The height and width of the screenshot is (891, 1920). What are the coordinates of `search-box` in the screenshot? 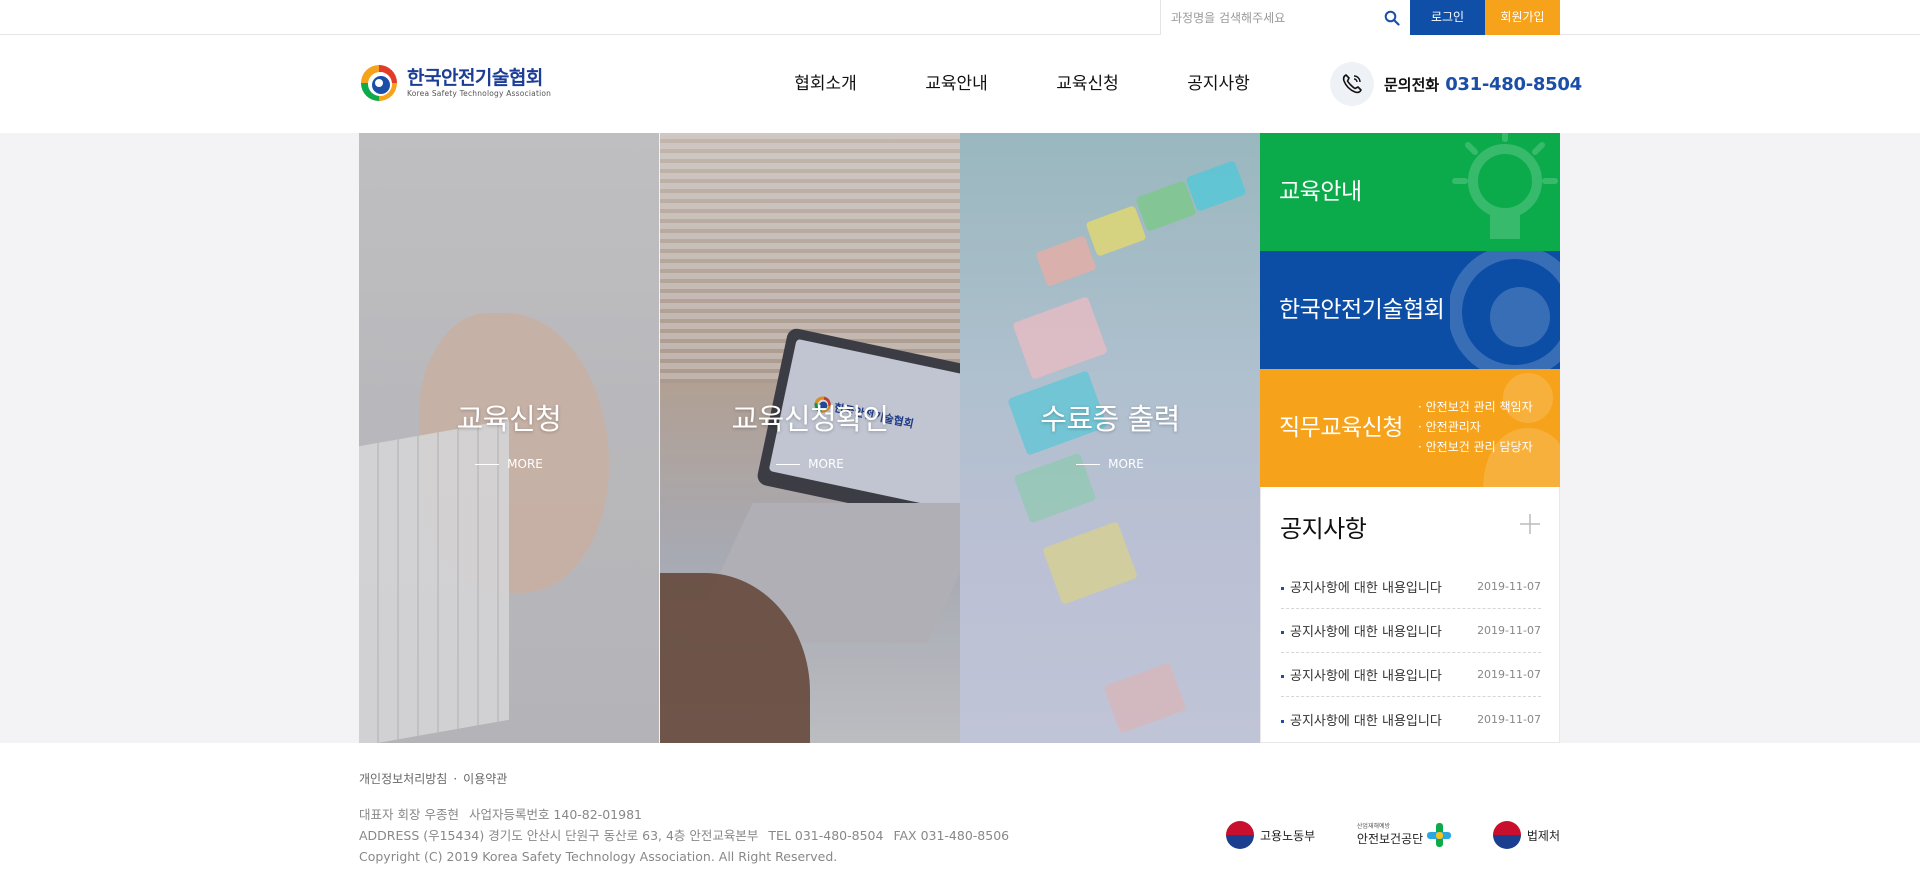 It's located at (1285, 17).